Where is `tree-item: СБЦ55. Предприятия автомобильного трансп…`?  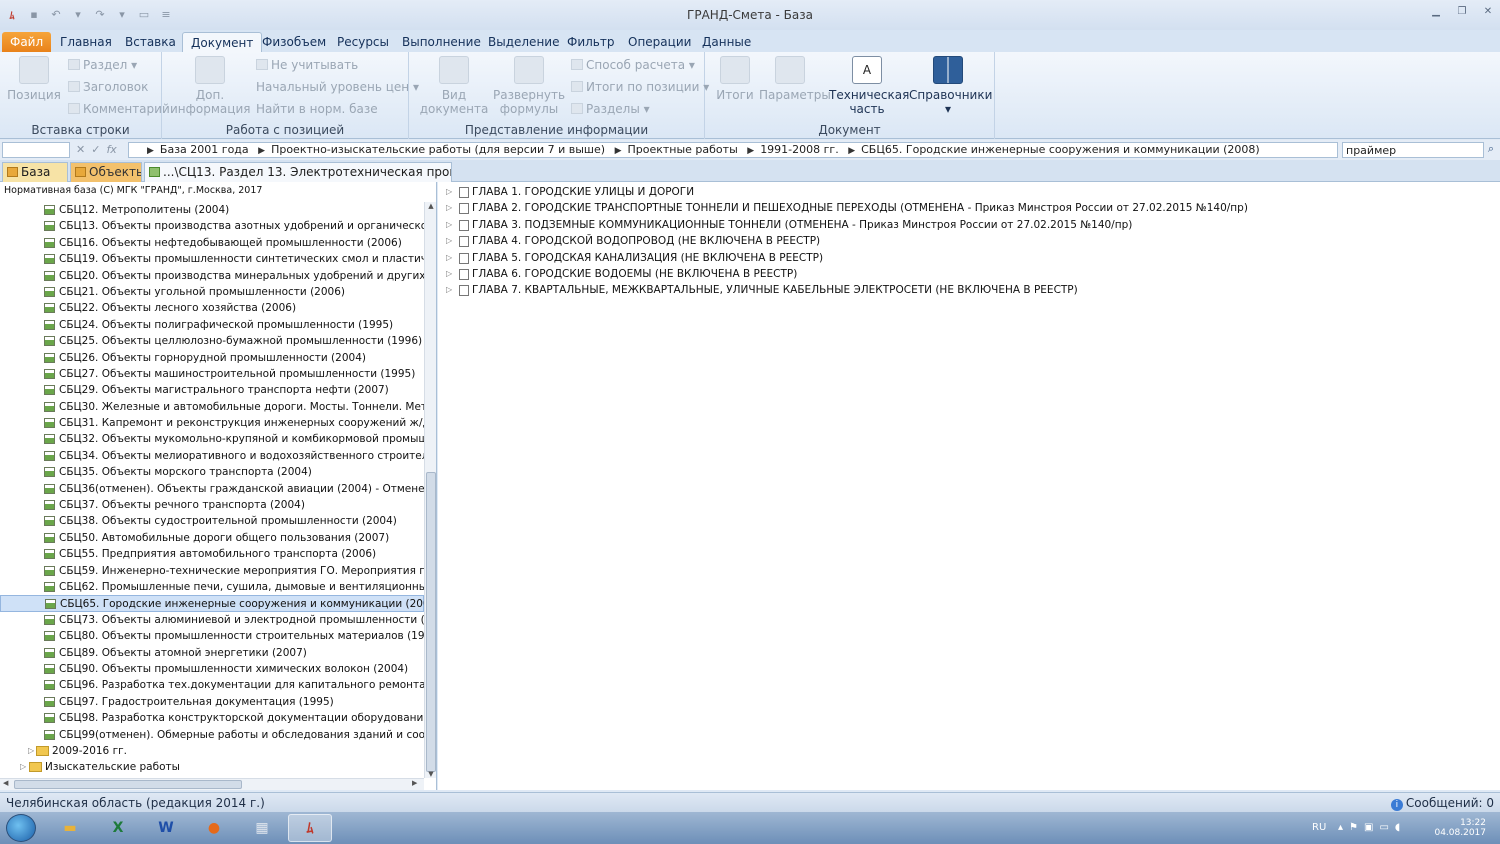
tree-item: СБЦ55. Предприятия автомобильного трансп… is located at coordinates (212, 554).